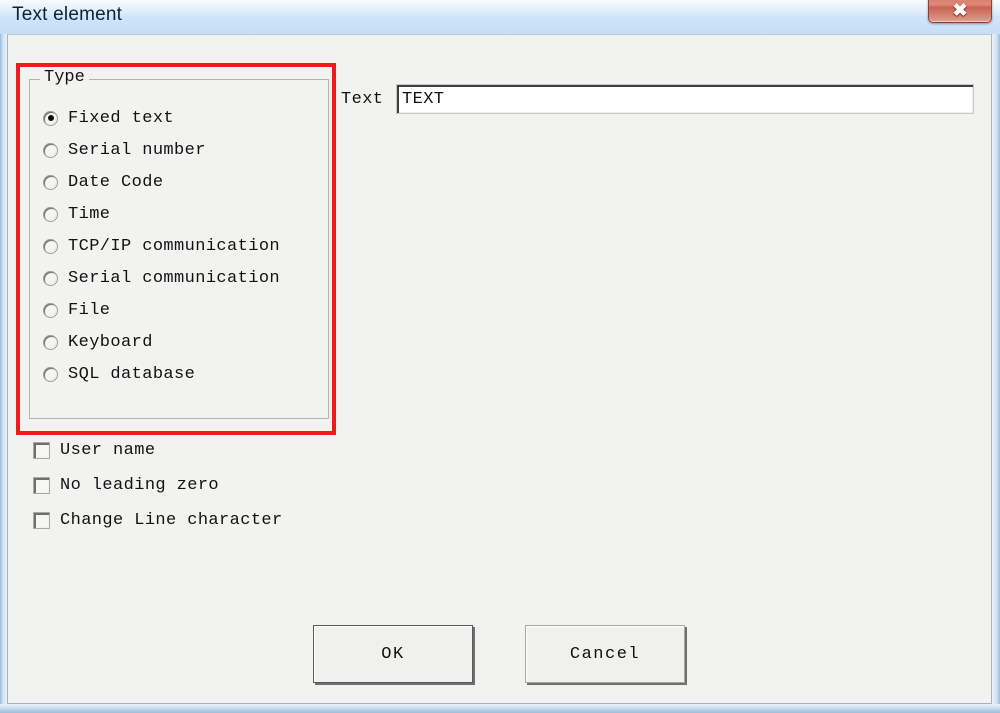 The width and height of the screenshot is (1000, 713). I want to click on ok-button-label: OK, so click(393, 654).